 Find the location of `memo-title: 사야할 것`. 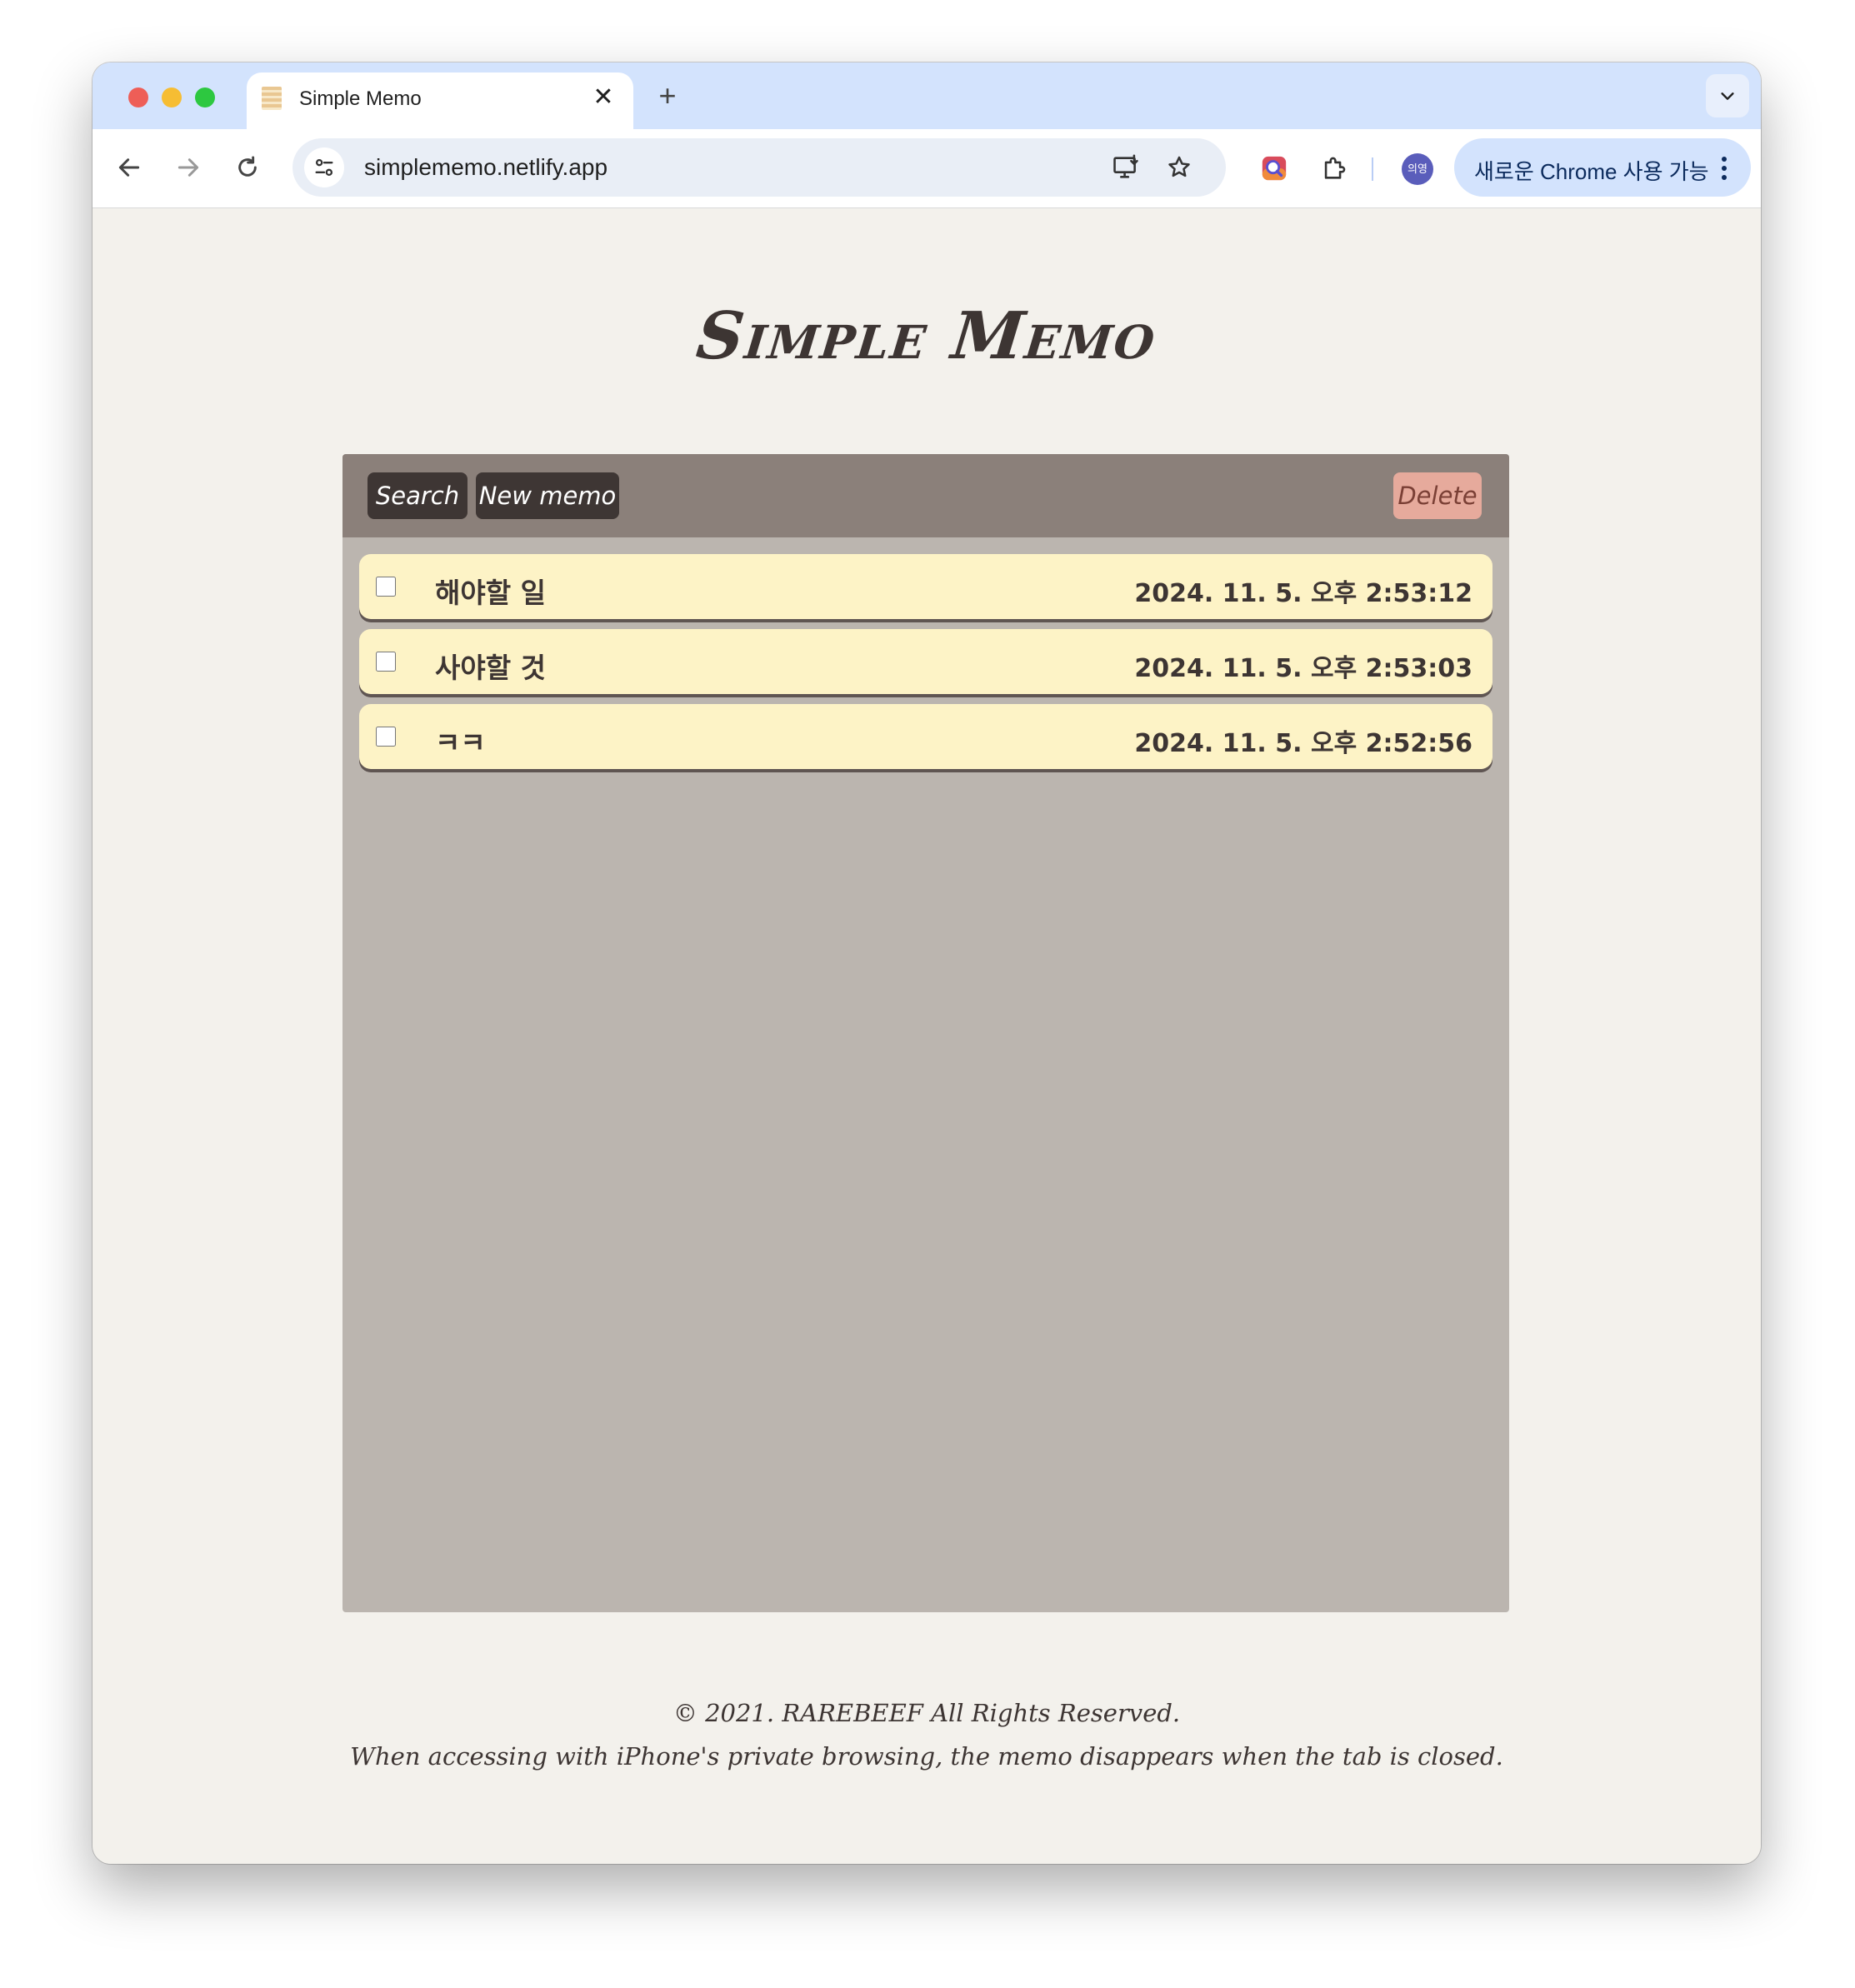

memo-title: 사야할 것 is located at coordinates (491, 668).